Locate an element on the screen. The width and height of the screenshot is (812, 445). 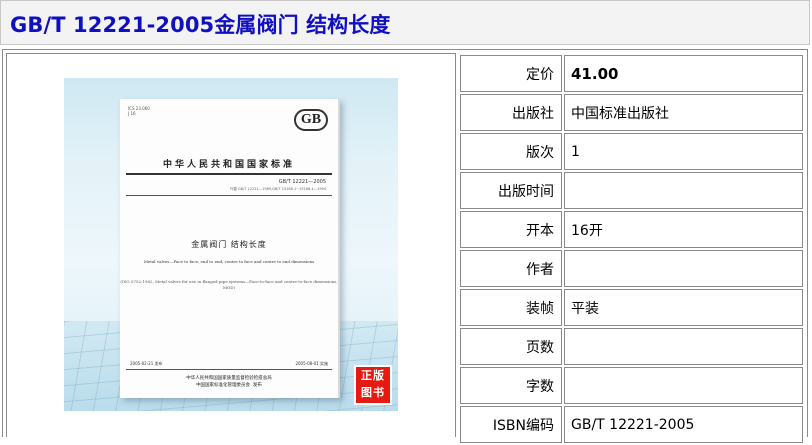
book-issue-date: 2005-02-21 发布 is located at coordinates (146, 363).